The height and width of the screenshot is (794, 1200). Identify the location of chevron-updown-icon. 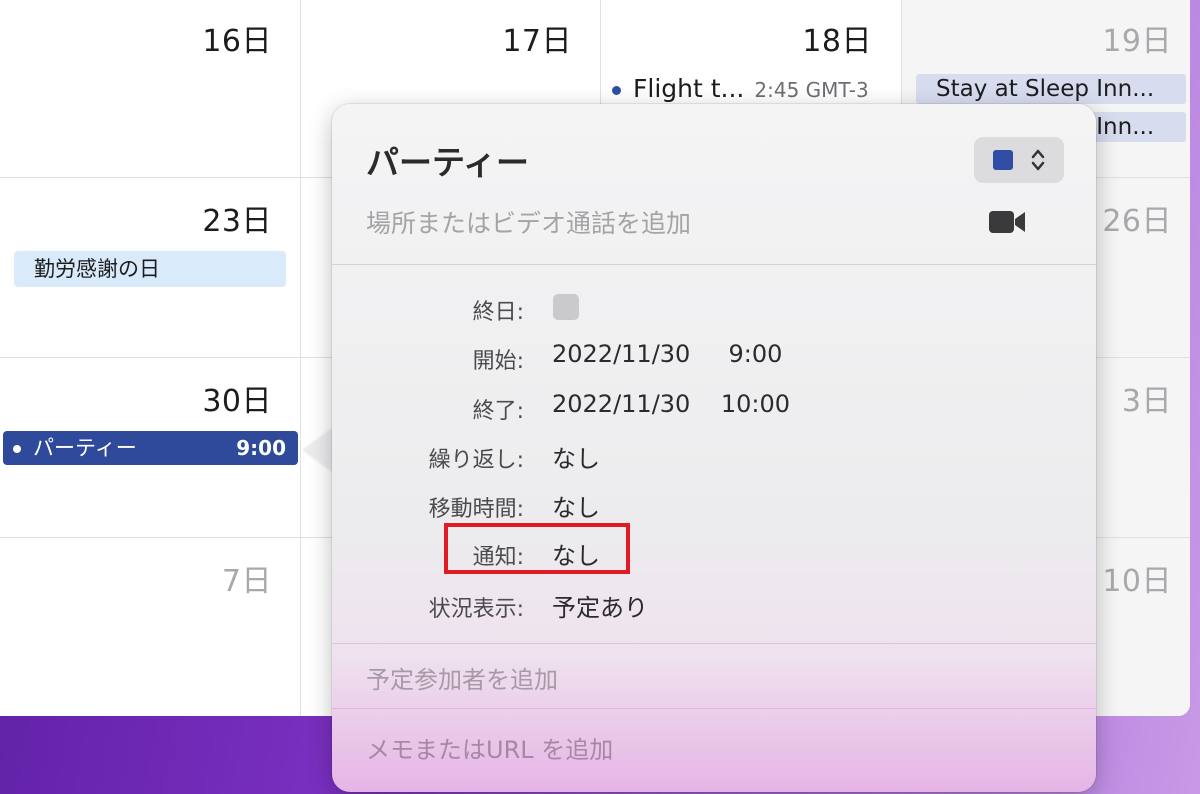
(1038, 160).